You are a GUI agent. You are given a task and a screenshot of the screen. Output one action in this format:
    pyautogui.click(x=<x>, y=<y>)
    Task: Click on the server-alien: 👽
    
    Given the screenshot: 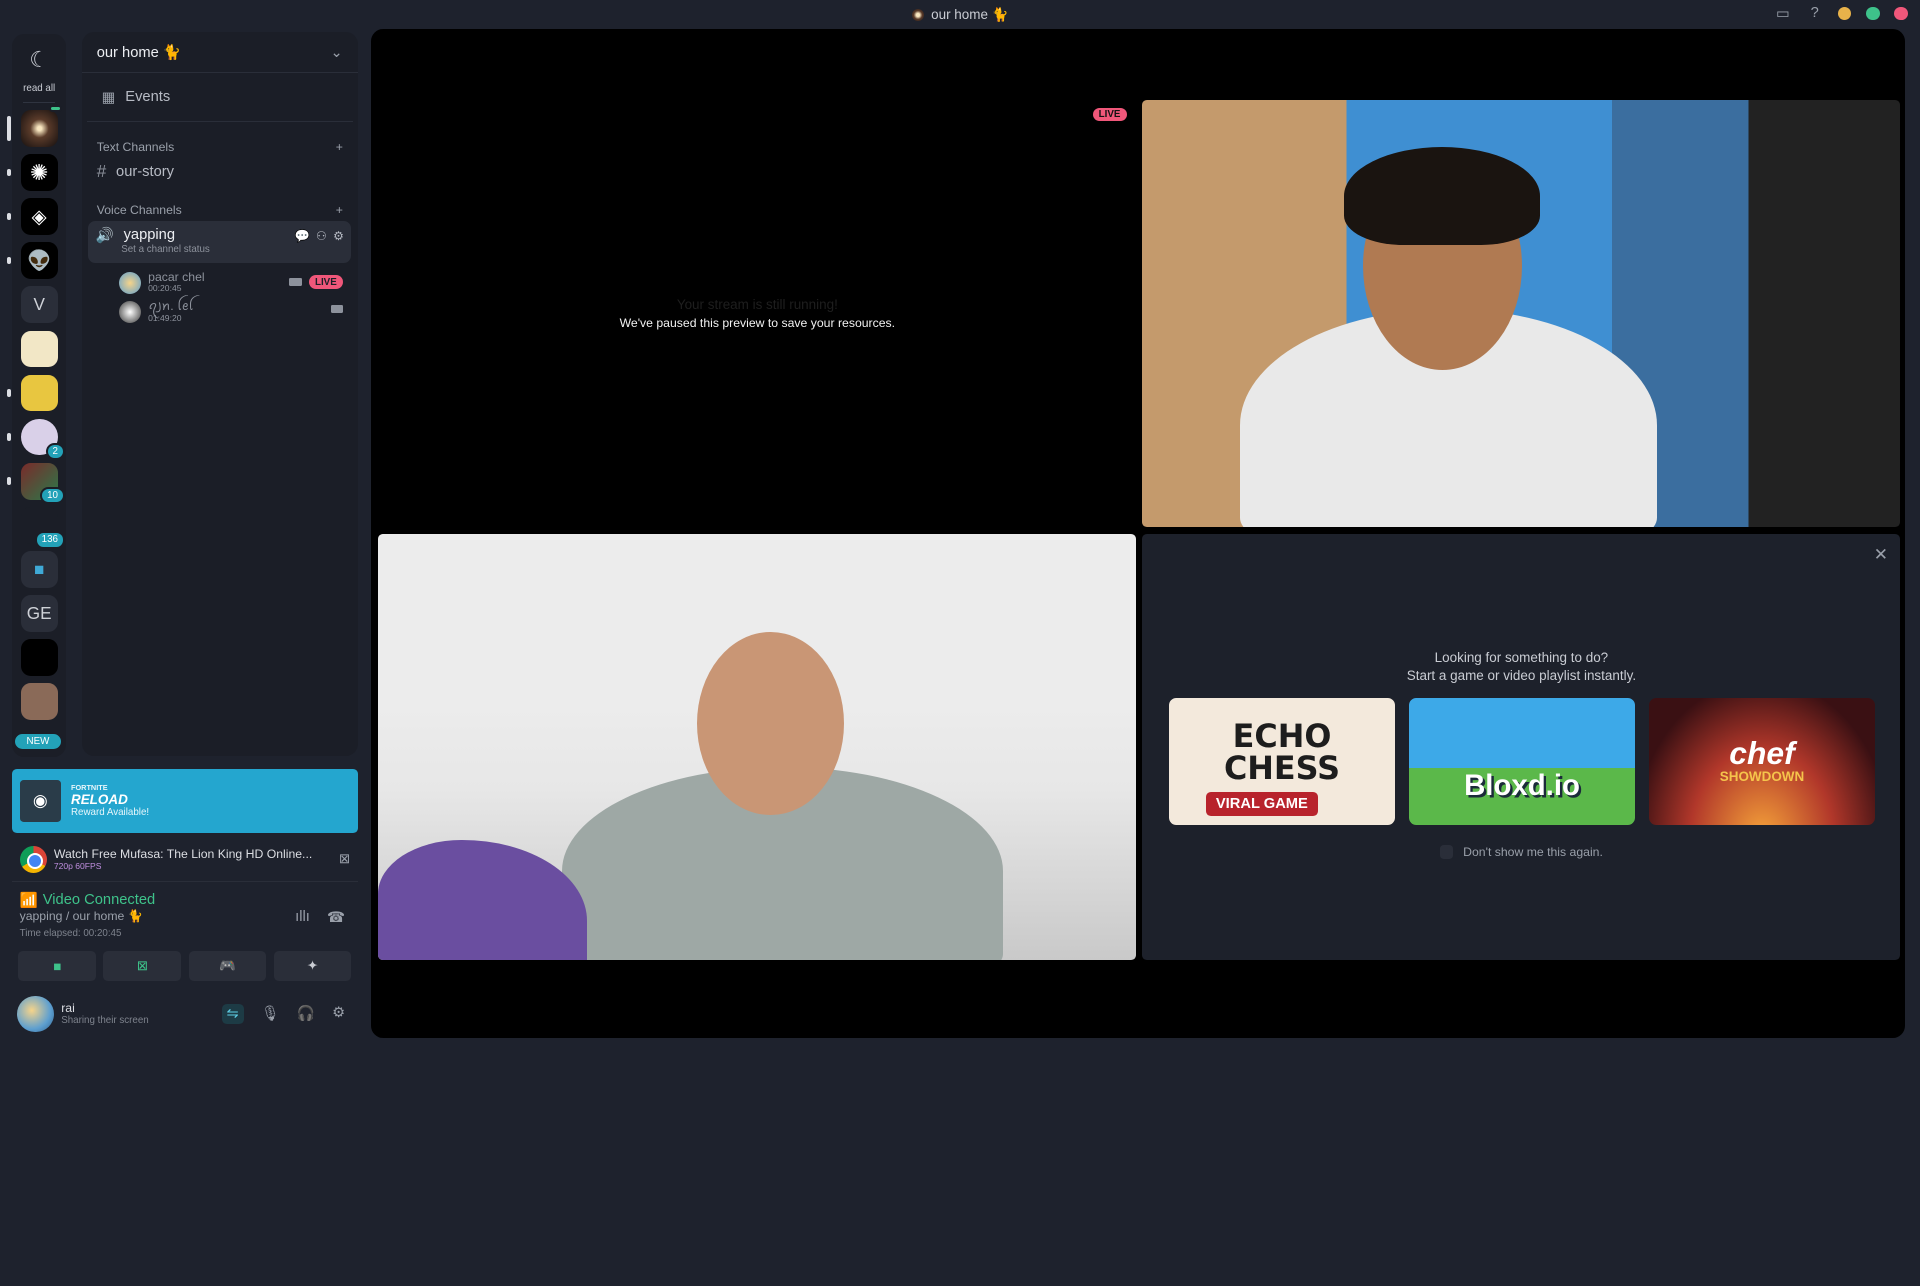 What is the action you would take?
    pyautogui.click(x=32, y=261)
    